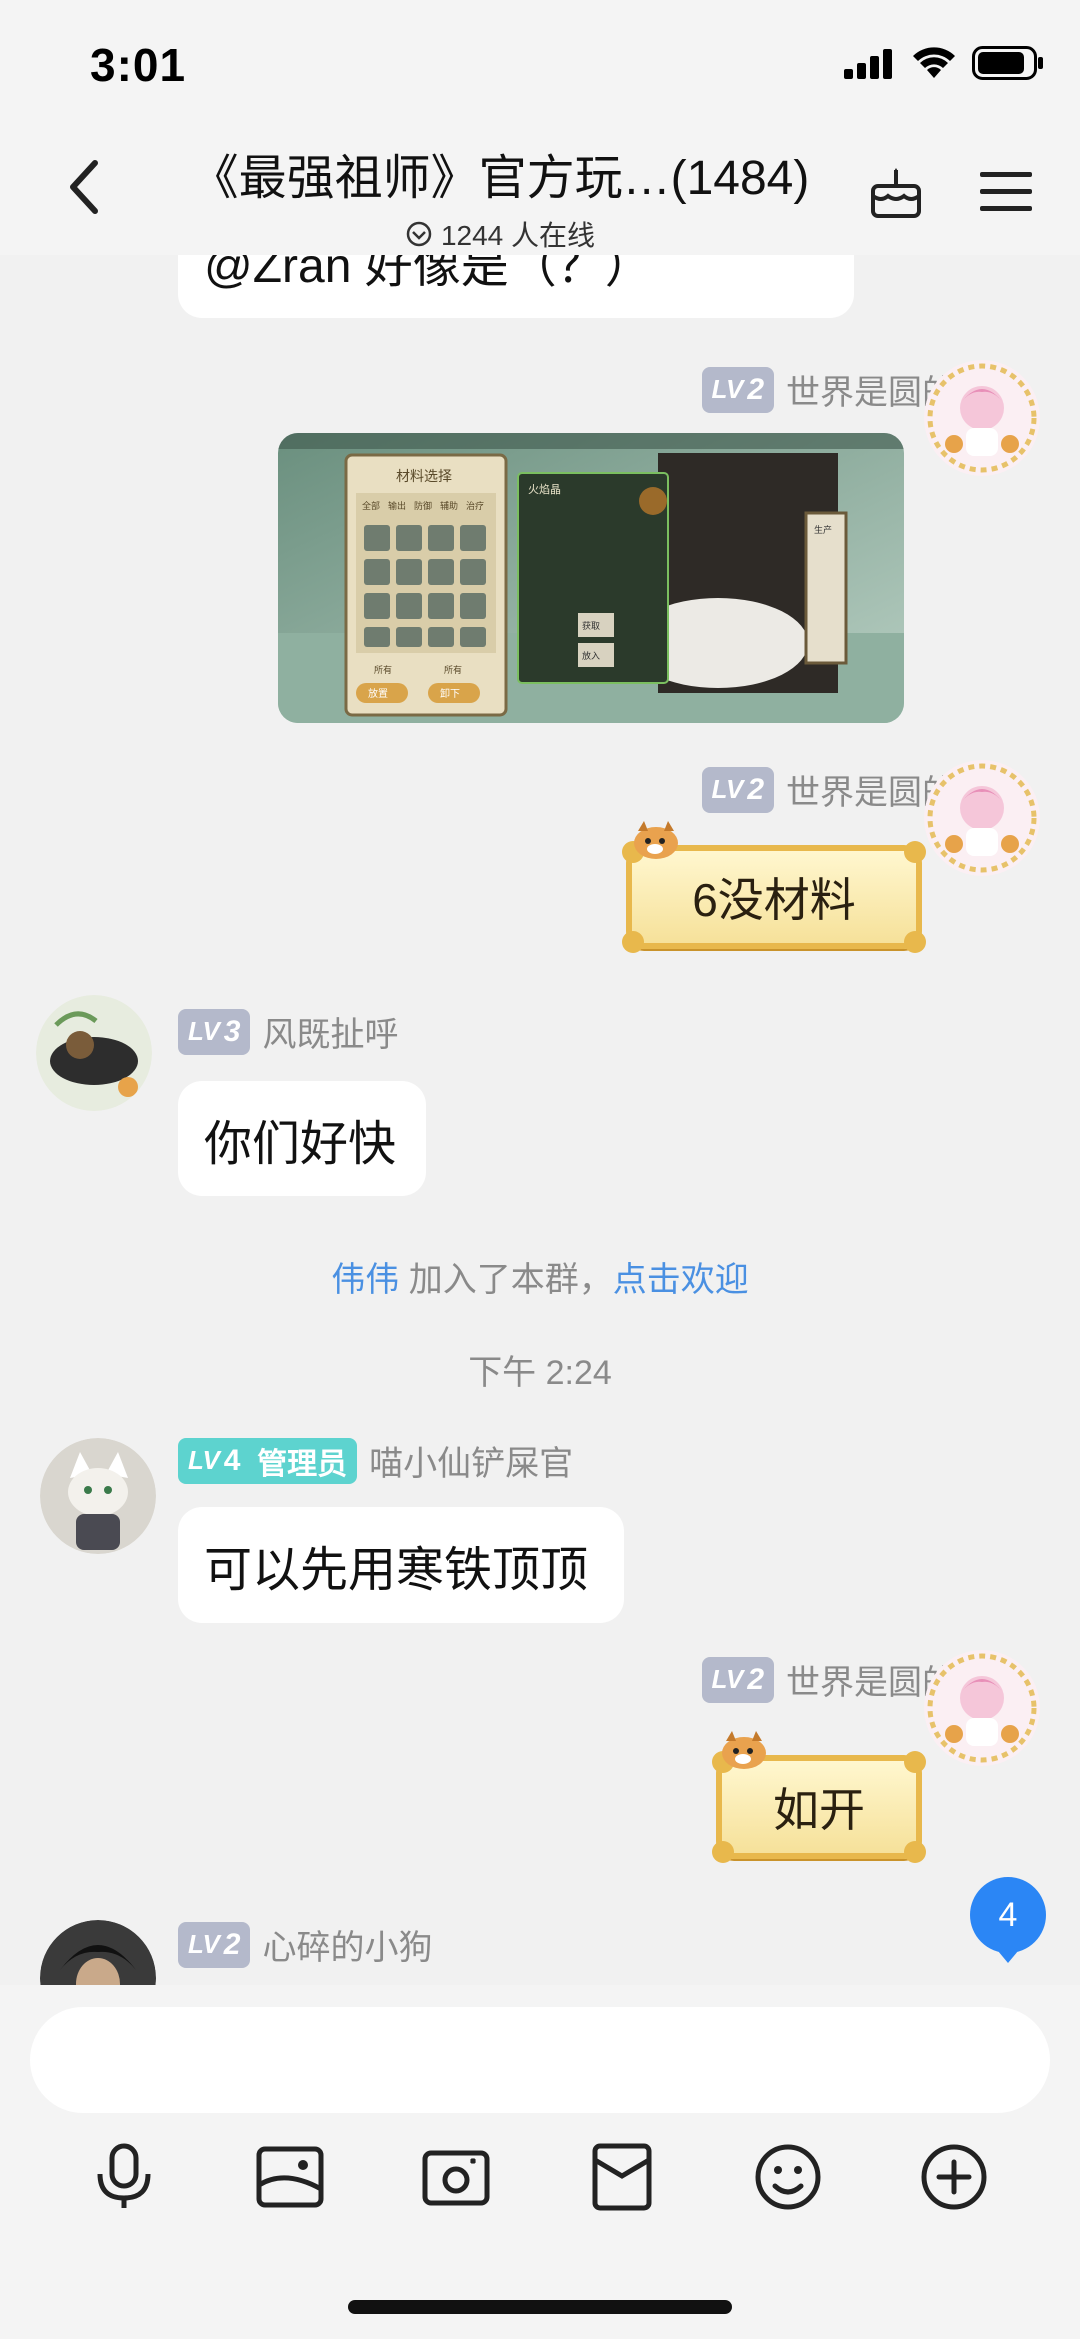 This screenshot has width=1080, height=2339. What do you see at coordinates (506, 1280) in the screenshot?
I see `join-notice-text: 加入了本群，` at bounding box center [506, 1280].